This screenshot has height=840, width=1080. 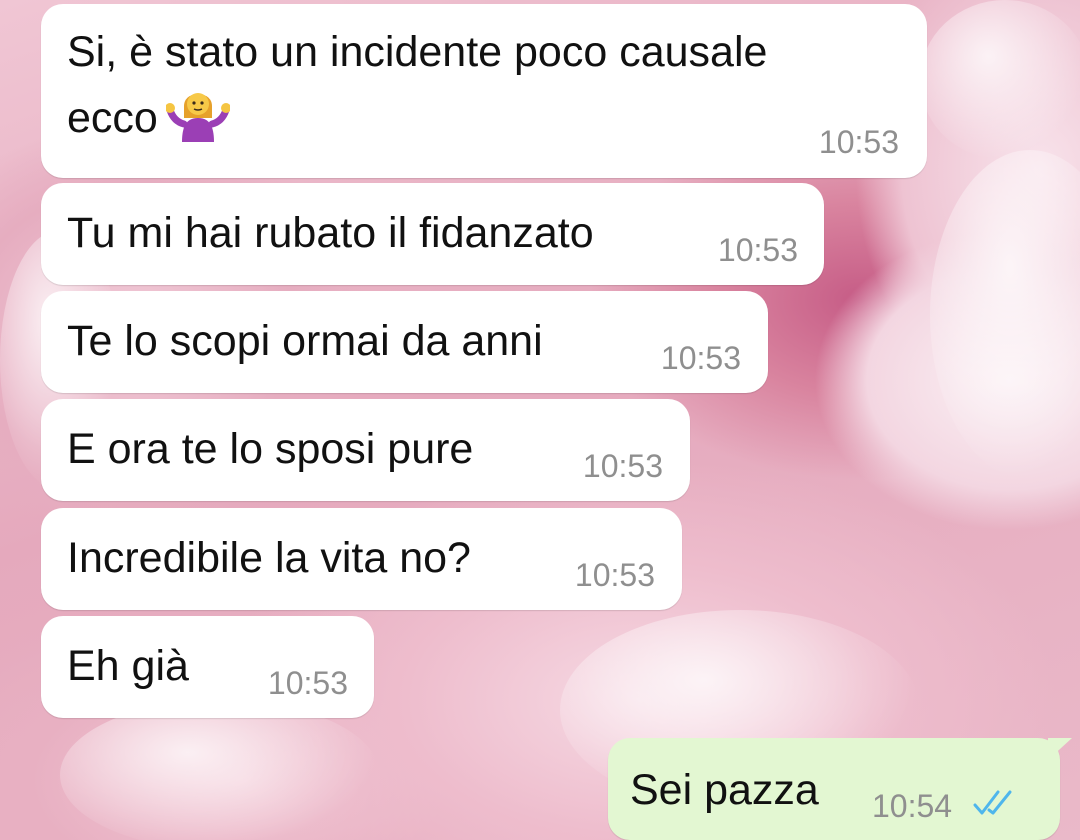 I want to click on message-text-line: ecco, so click(x=112, y=118).